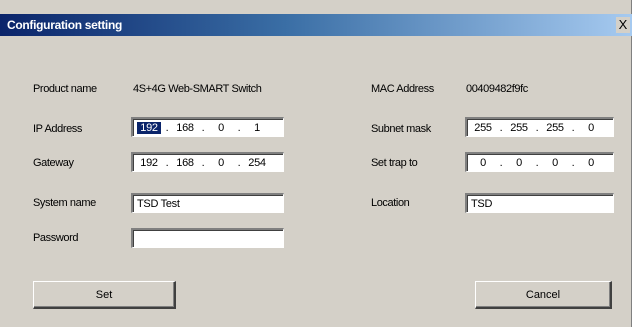 Image resolution: width=632 pixels, height=327 pixels. Describe the element at coordinates (65, 25) in the screenshot. I see `dialog-title: Configuration setting` at that location.